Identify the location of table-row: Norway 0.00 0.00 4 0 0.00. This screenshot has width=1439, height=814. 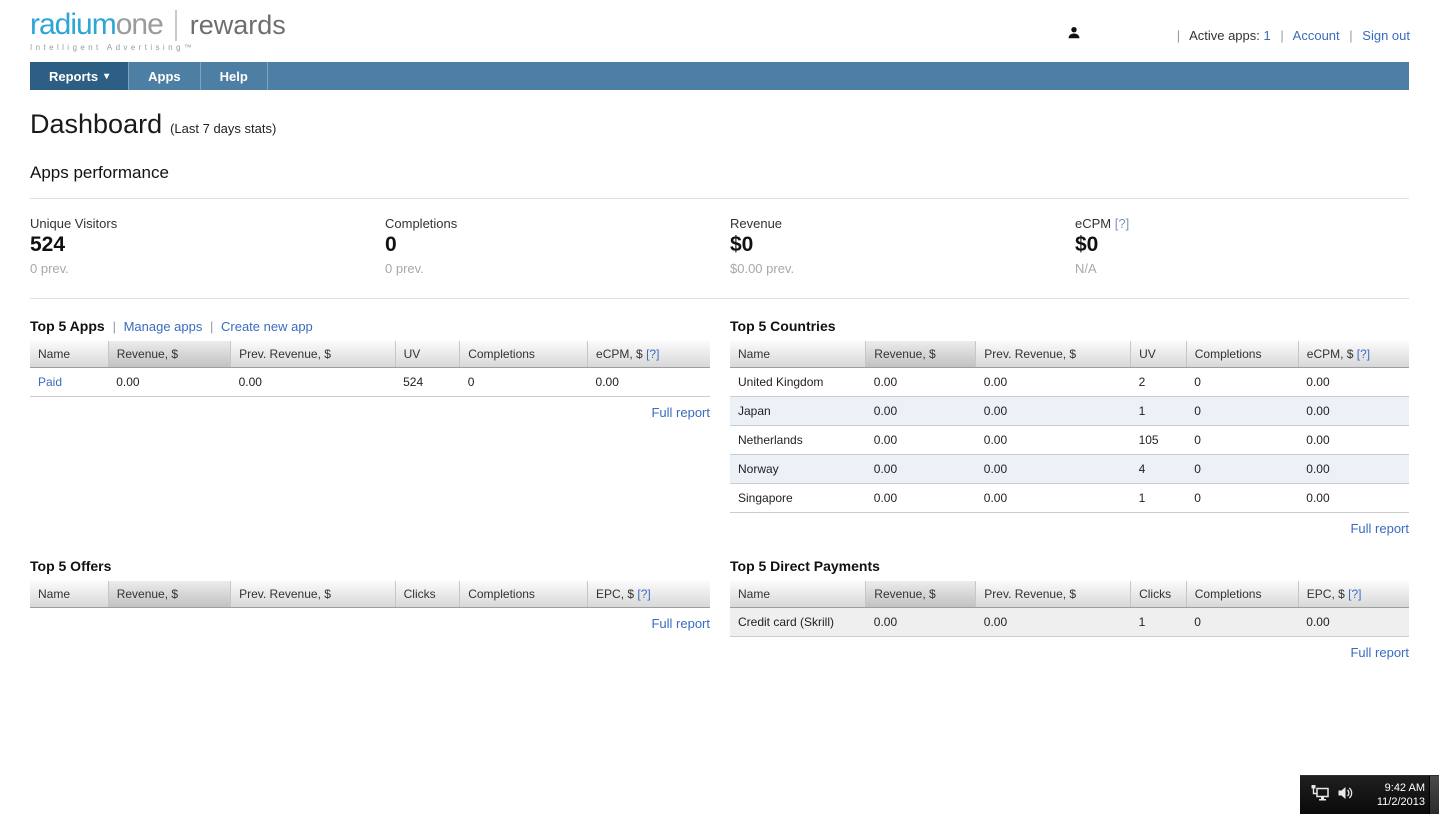
(1069, 469).